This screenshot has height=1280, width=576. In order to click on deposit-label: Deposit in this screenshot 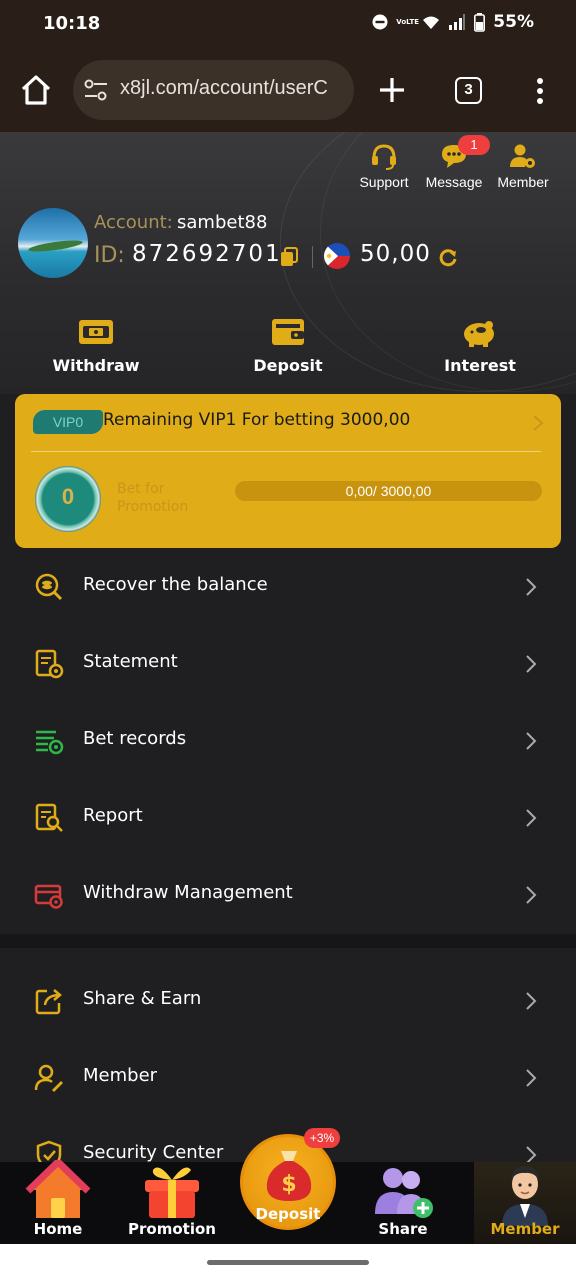, I will do `click(288, 365)`.